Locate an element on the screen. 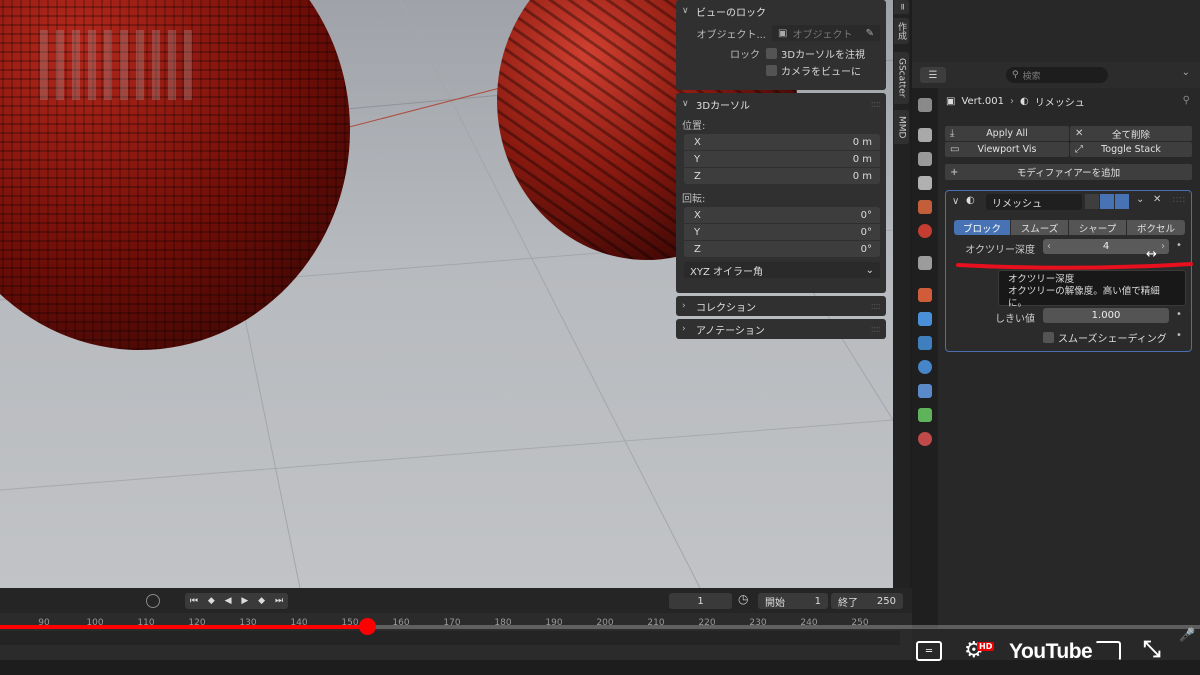 This screenshot has width=1200, height=675. eyedropper-icon: ✎ is located at coordinates (870, 33).